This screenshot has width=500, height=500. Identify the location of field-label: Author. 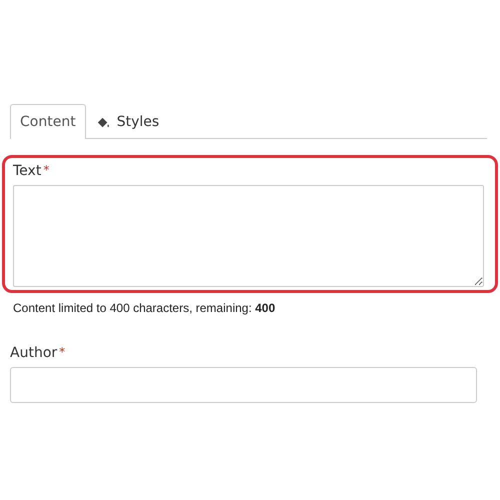
(34, 353).